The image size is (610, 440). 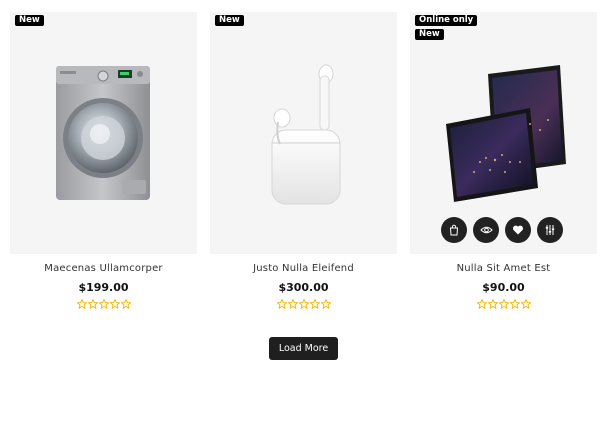 I want to click on product-info: Maecenas Ullamcorper $199.00, so click(x=103, y=282).